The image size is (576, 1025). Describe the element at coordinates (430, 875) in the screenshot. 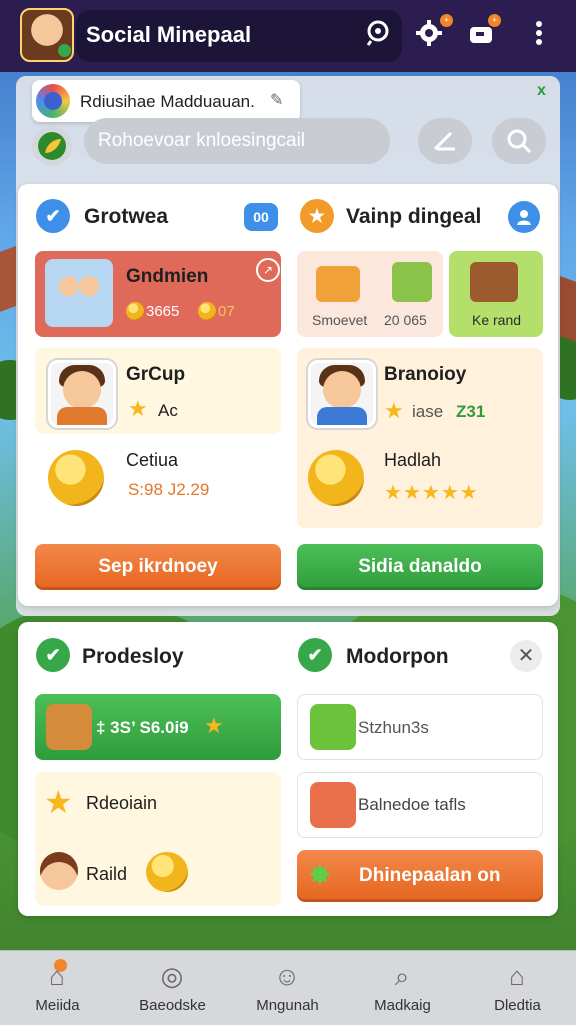

I see `bottom-action-label: Dhinepaalan on` at that location.